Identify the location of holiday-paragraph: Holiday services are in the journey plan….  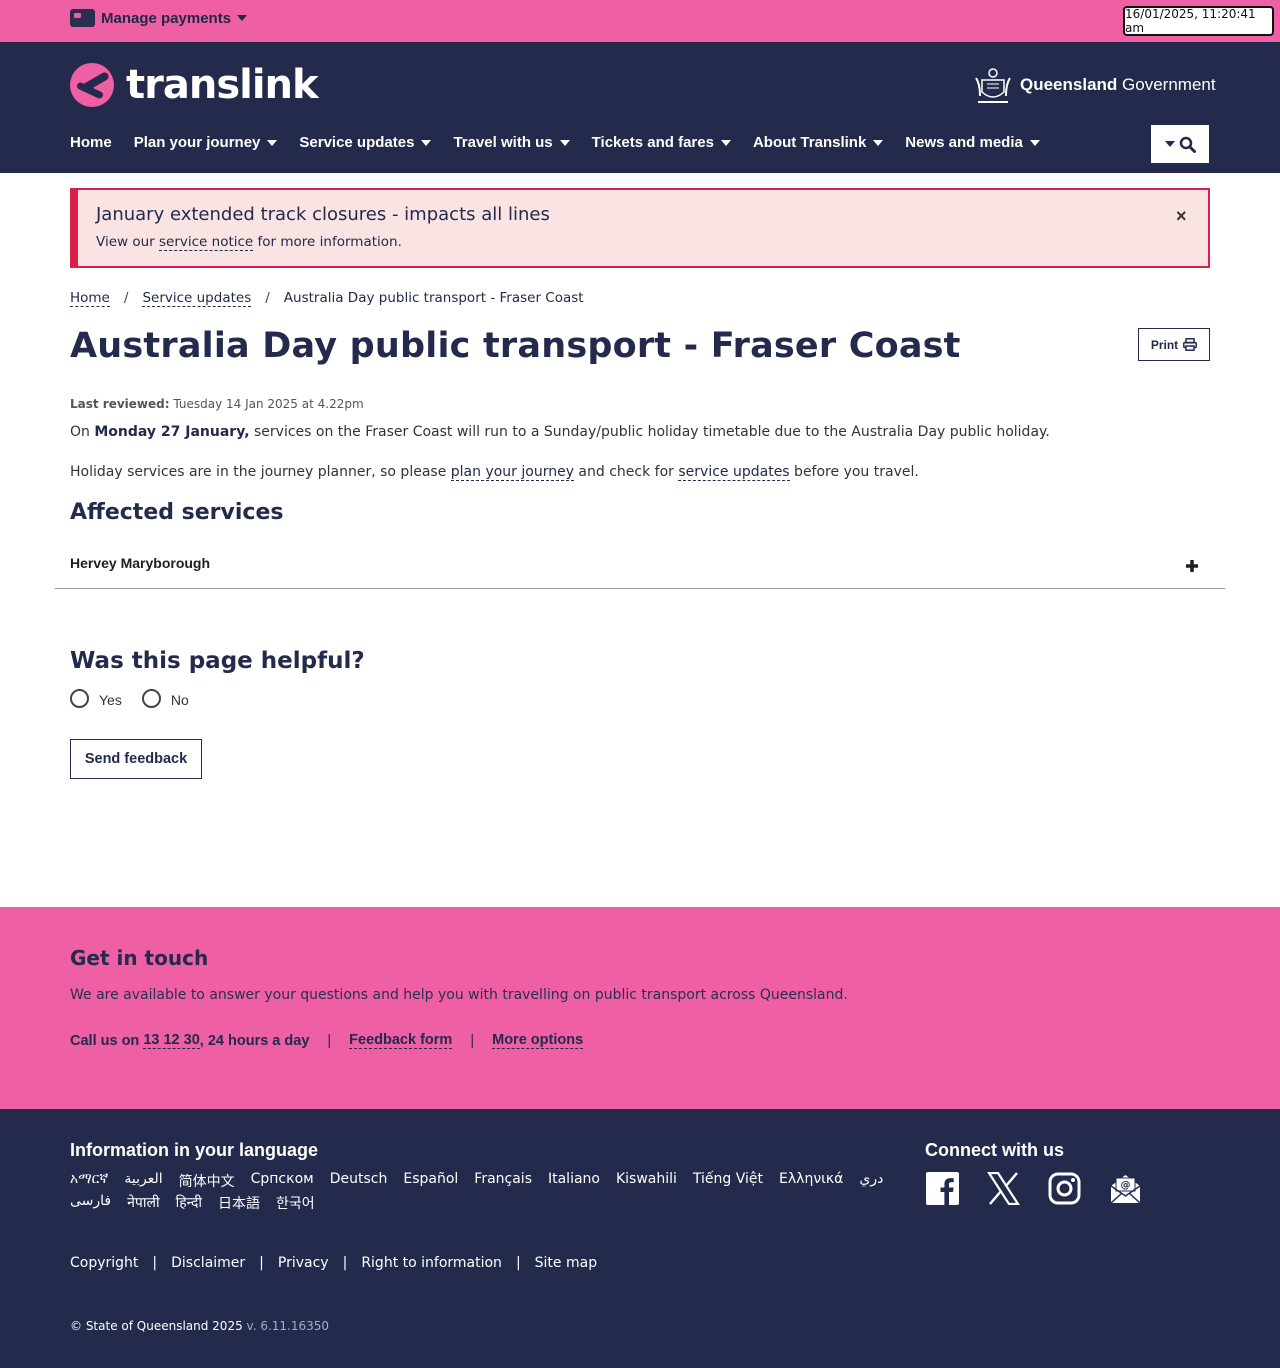
(494, 472).